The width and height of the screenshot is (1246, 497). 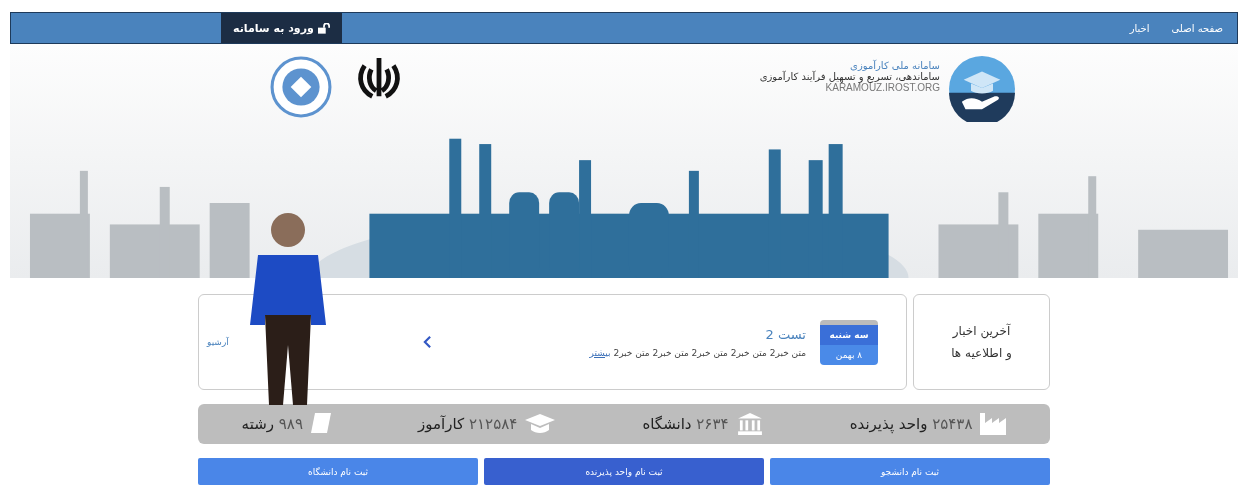 What do you see at coordinates (911, 424) in the screenshot?
I see `stat-text: ۲۵۴۳۸ واحد پذیرنده` at bounding box center [911, 424].